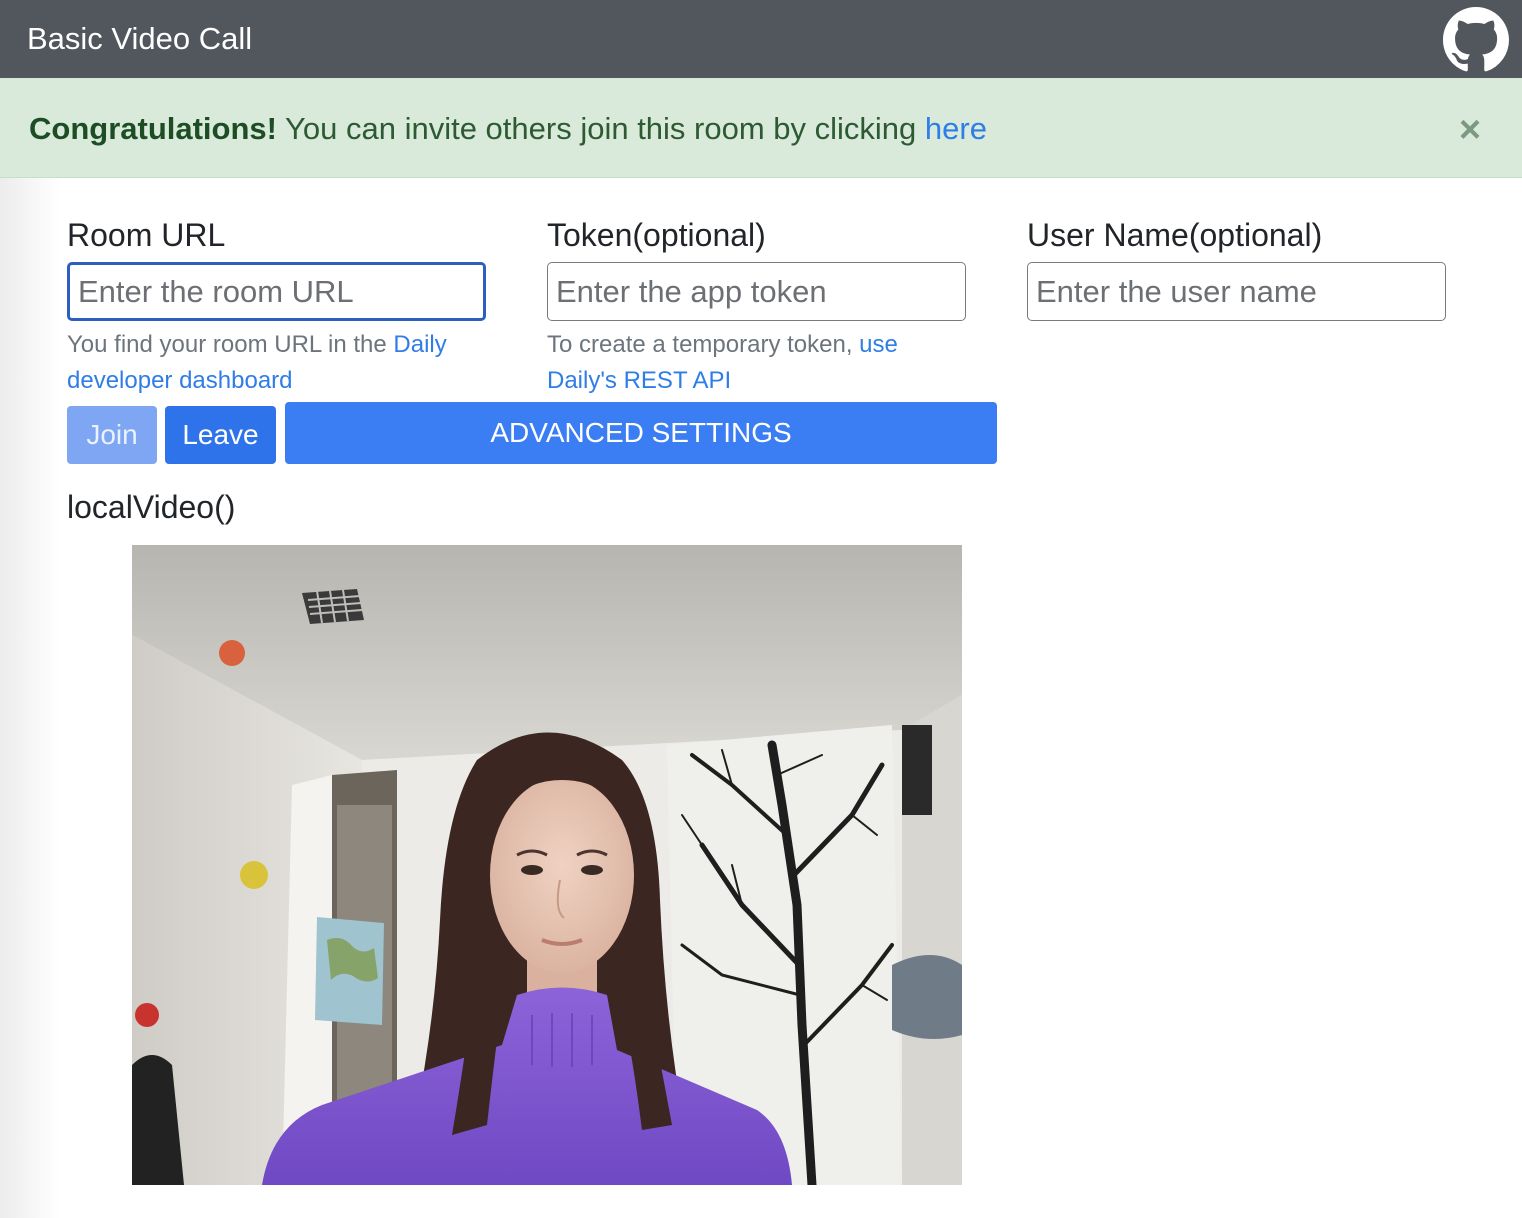 The width and height of the screenshot is (1522, 1218). What do you see at coordinates (1175, 235) in the screenshot?
I see `user-name-label: User Name(optional)` at bounding box center [1175, 235].